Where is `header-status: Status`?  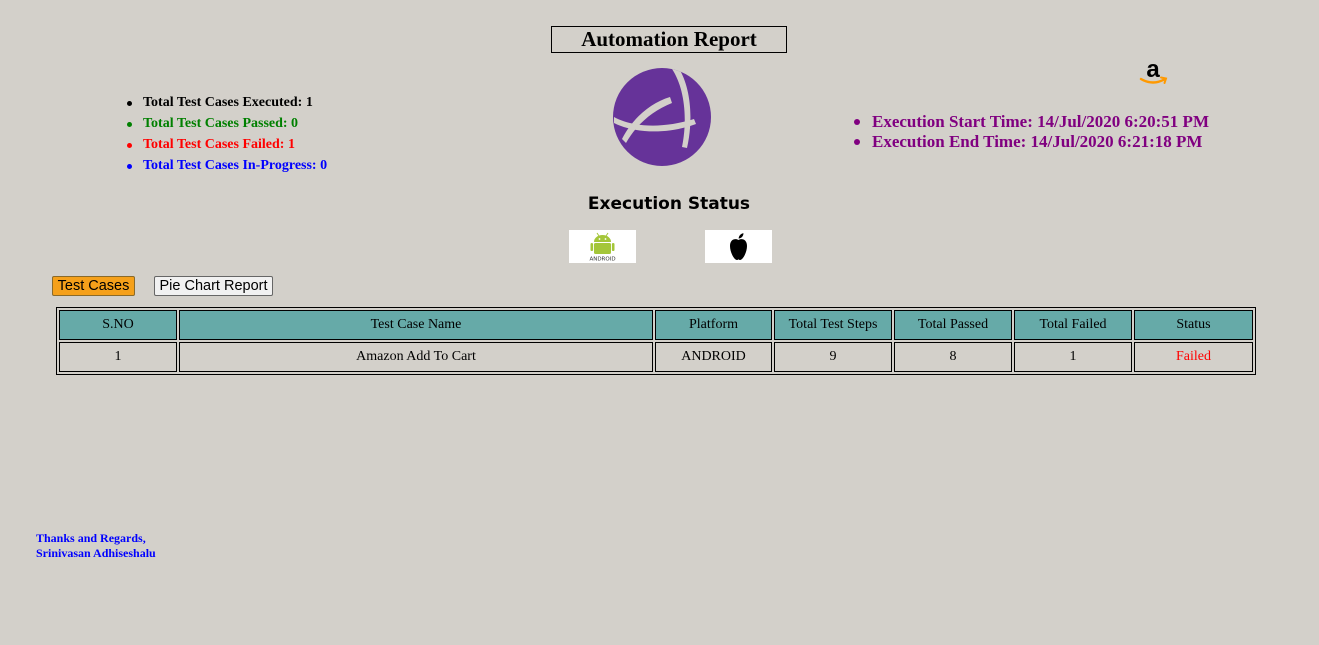 header-status: Status is located at coordinates (1193, 325).